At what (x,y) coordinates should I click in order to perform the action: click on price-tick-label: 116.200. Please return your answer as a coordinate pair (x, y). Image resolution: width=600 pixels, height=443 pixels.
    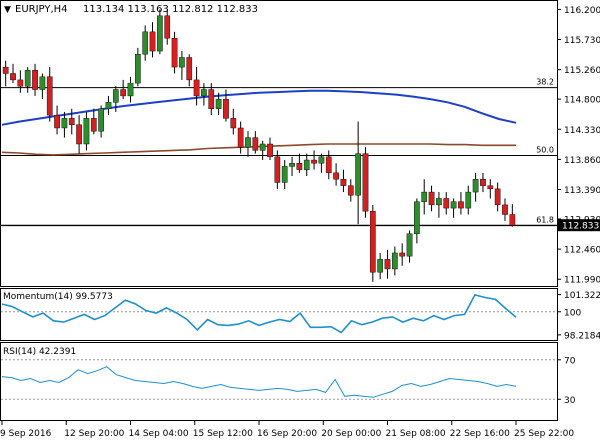
    Looking at the image, I should click on (582, 11).